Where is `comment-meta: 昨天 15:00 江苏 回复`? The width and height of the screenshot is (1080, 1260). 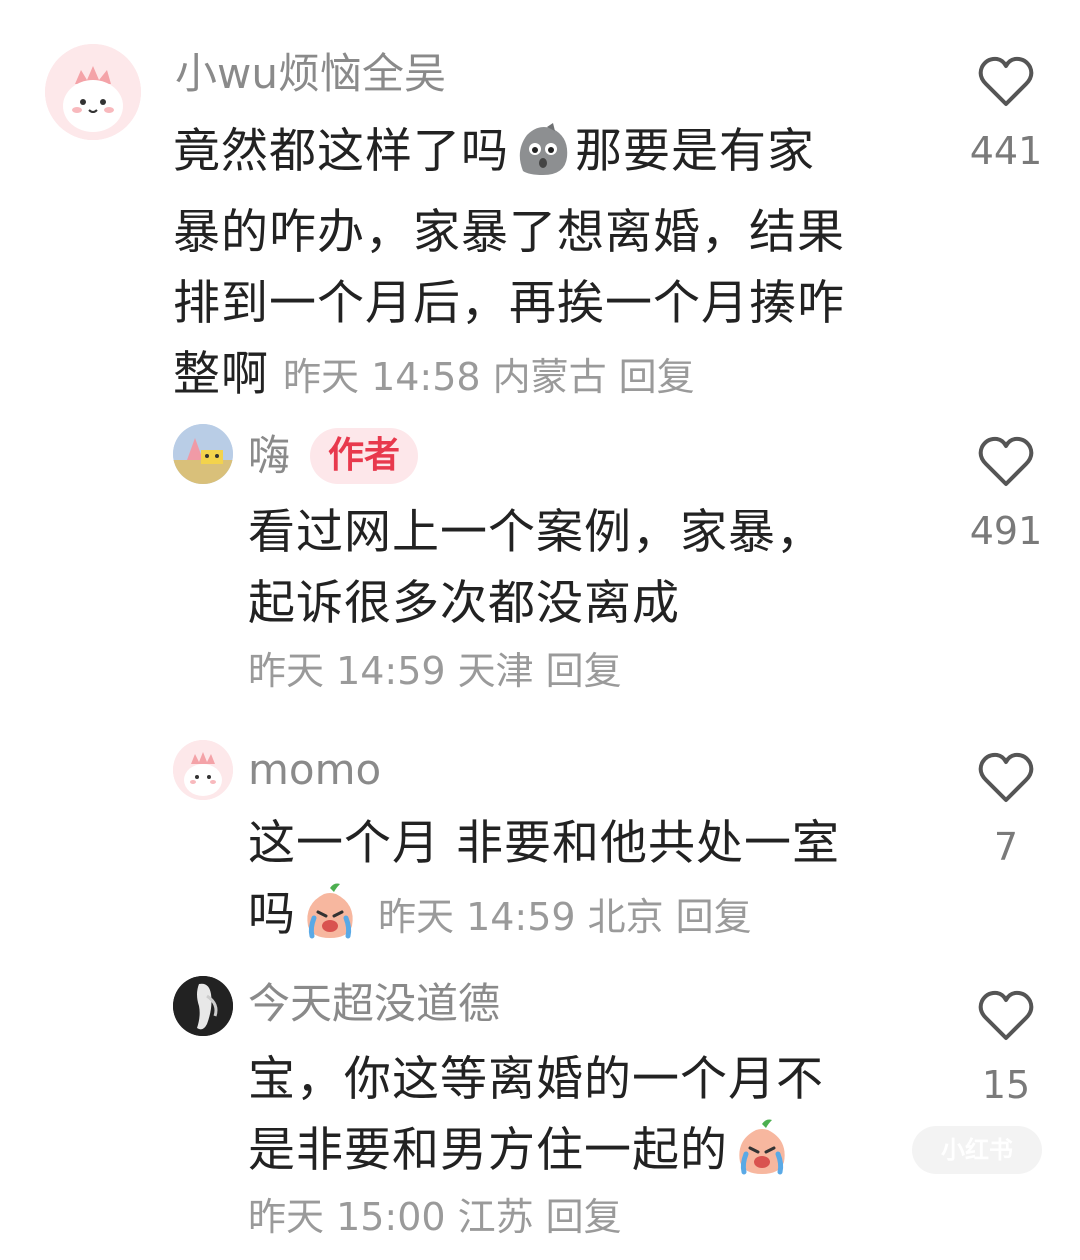 comment-meta: 昨天 15:00 江苏 回复 is located at coordinates (441, 1217).